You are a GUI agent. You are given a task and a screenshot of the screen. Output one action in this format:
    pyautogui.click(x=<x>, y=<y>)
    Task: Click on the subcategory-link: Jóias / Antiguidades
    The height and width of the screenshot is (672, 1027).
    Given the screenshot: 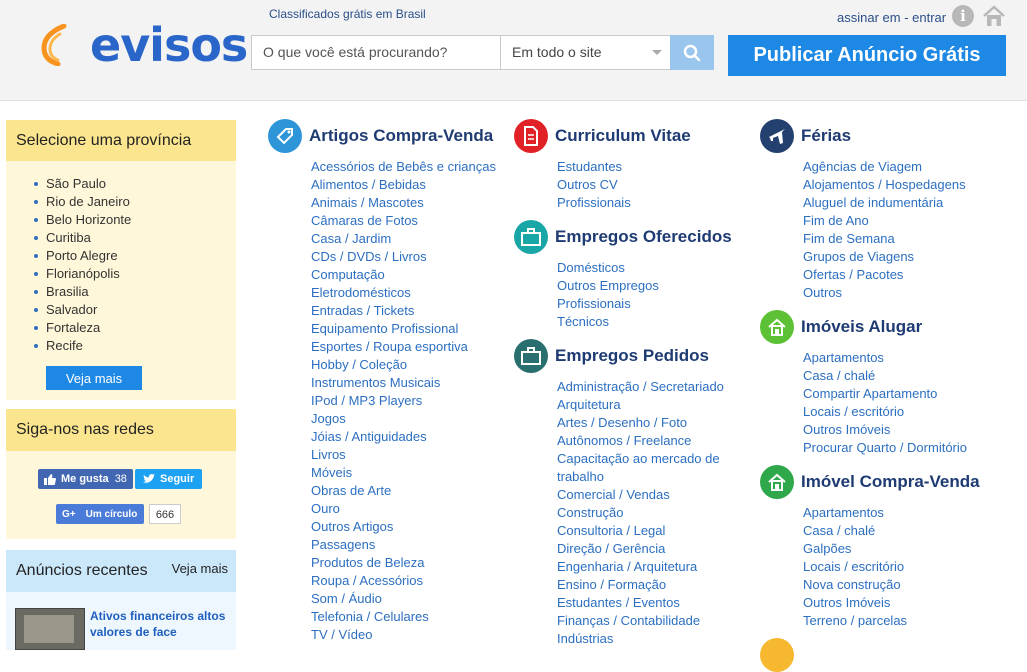 What is the action you would take?
    pyautogui.click(x=403, y=437)
    